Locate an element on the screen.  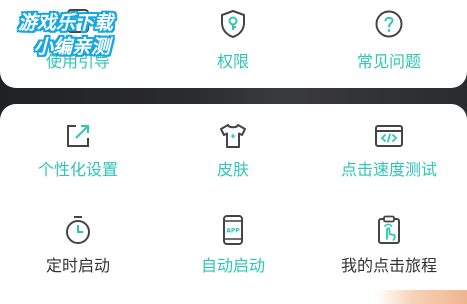
tile-label: 自动启动 is located at coordinates (232, 265).